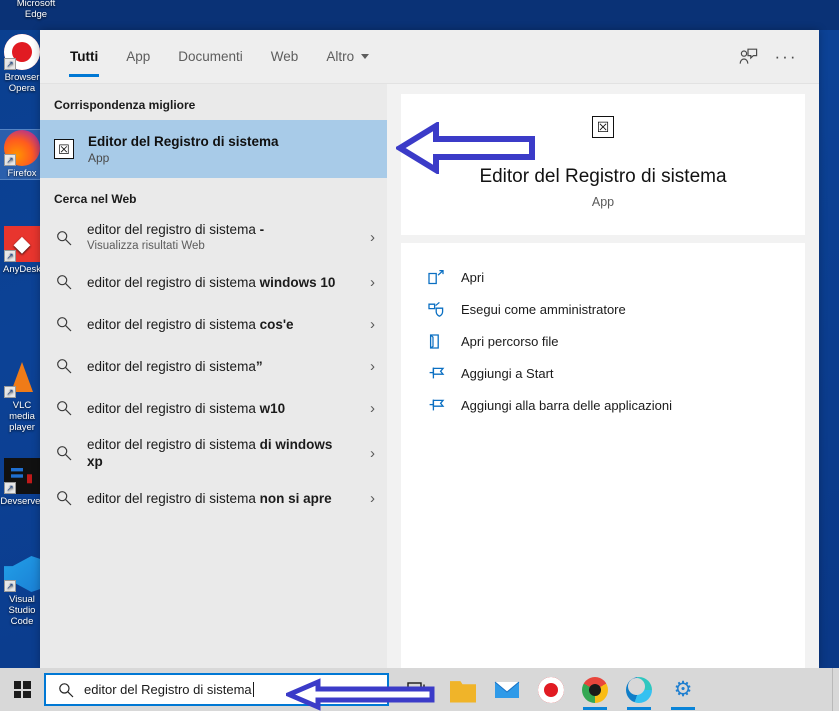  What do you see at coordinates (253, 689) in the screenshot?
I see `text-cursor` at bounding box center [253, 689].